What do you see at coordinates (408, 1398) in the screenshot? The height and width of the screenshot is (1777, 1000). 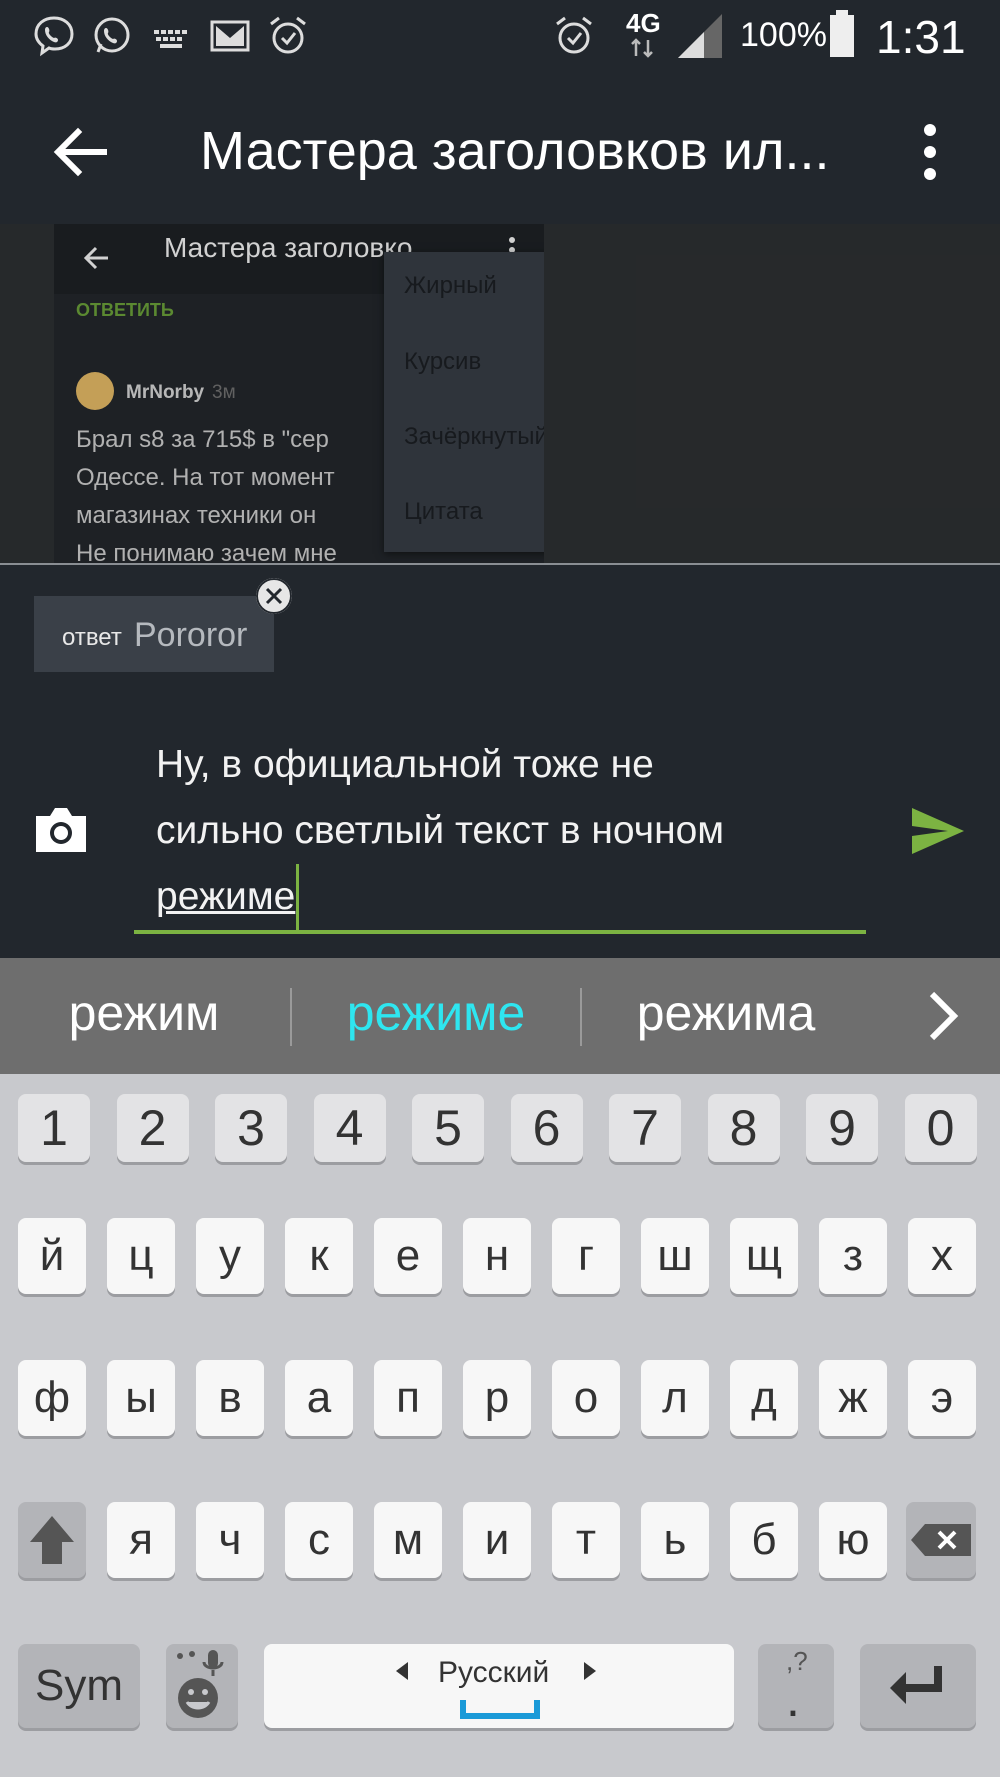 I see `letter-key: п` at bounding box center [408, 1398].